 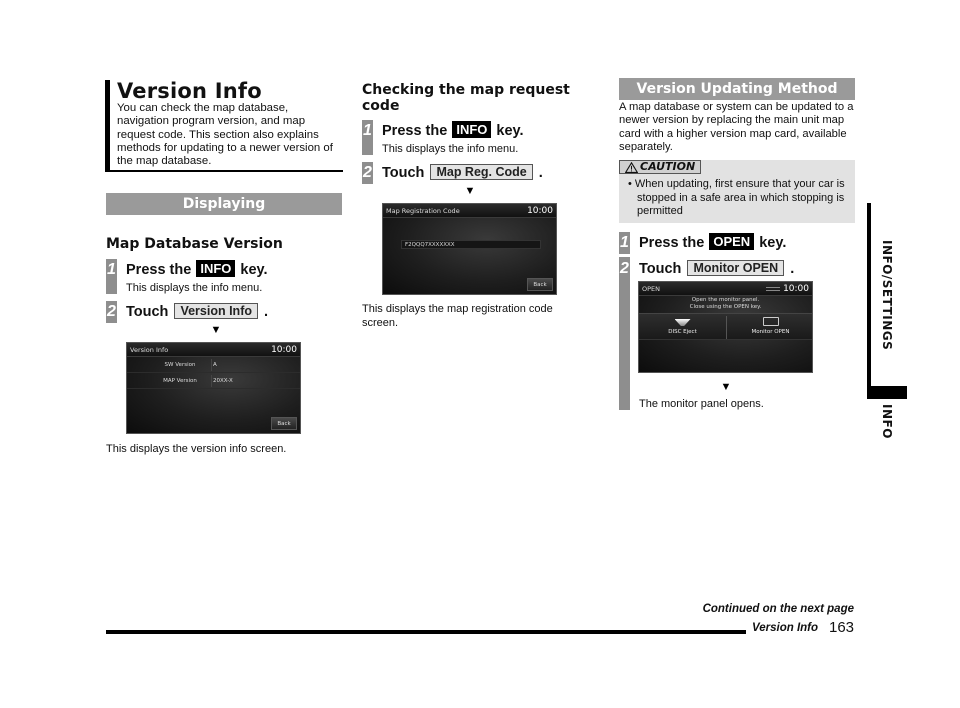 What do you see at coordinates (682, 327) in the screenshot?
I see `disc-eject-button: DISC Eject` at bounding box center [682, 327].